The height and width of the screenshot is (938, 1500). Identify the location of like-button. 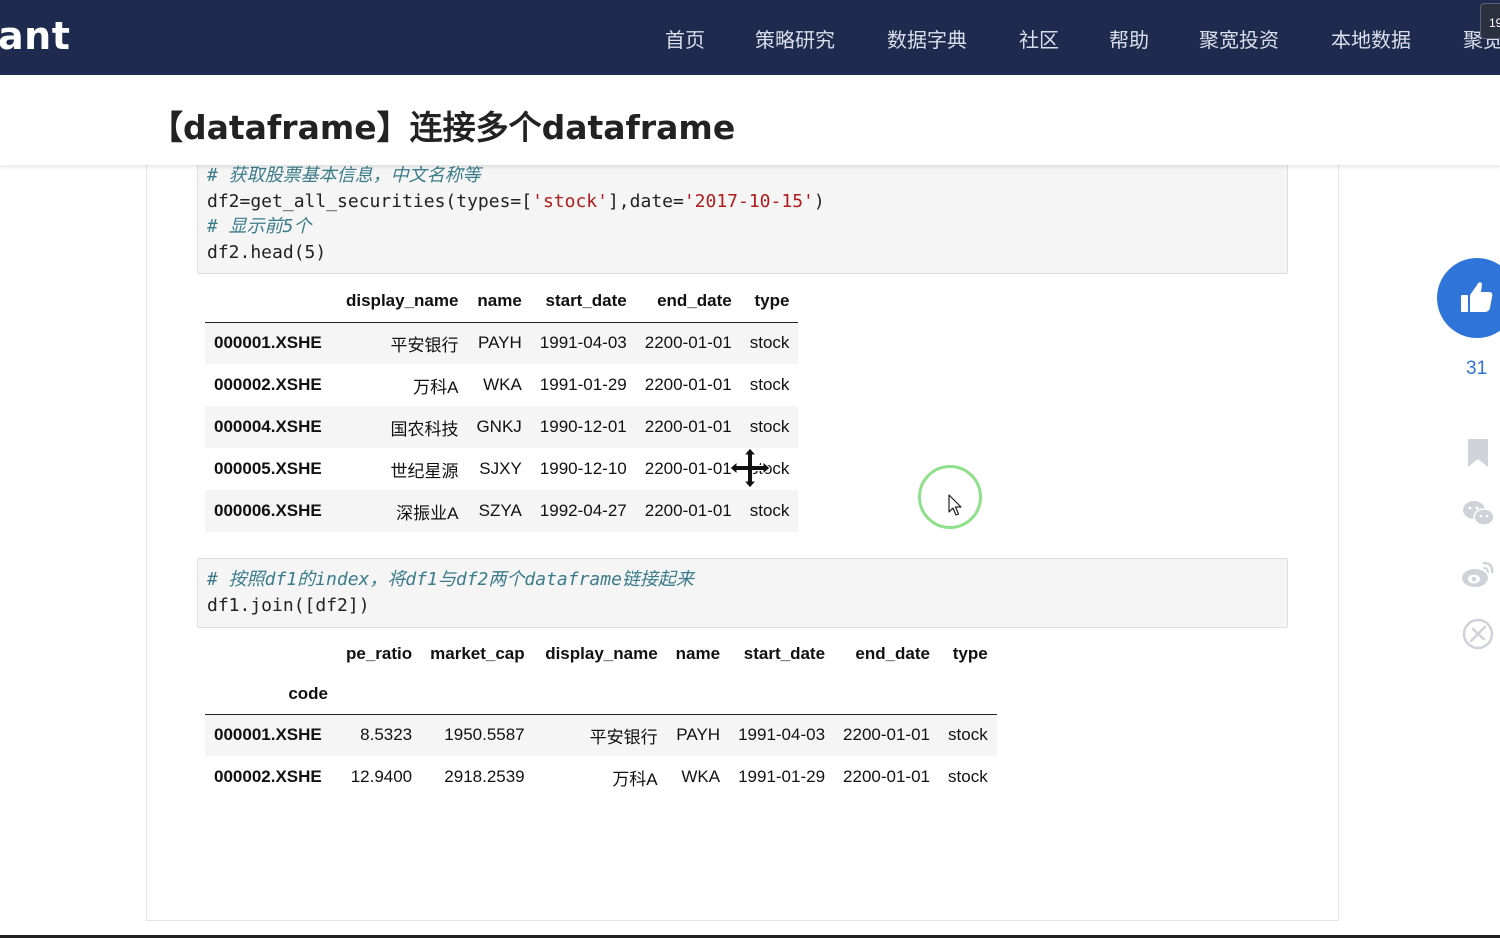
(1468, 298).